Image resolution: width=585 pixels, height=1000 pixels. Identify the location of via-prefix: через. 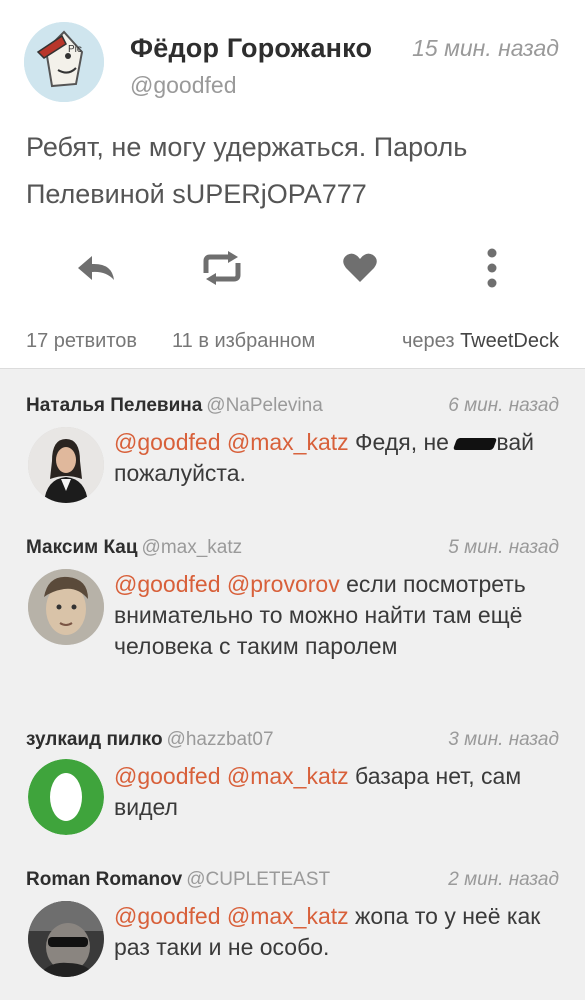
(428, 341).